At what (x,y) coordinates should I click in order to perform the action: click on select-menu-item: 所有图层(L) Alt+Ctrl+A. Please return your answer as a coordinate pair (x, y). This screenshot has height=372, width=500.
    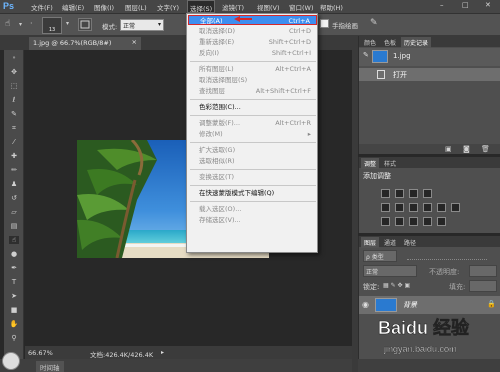
    Looking at the image, I should click on (252, 69).